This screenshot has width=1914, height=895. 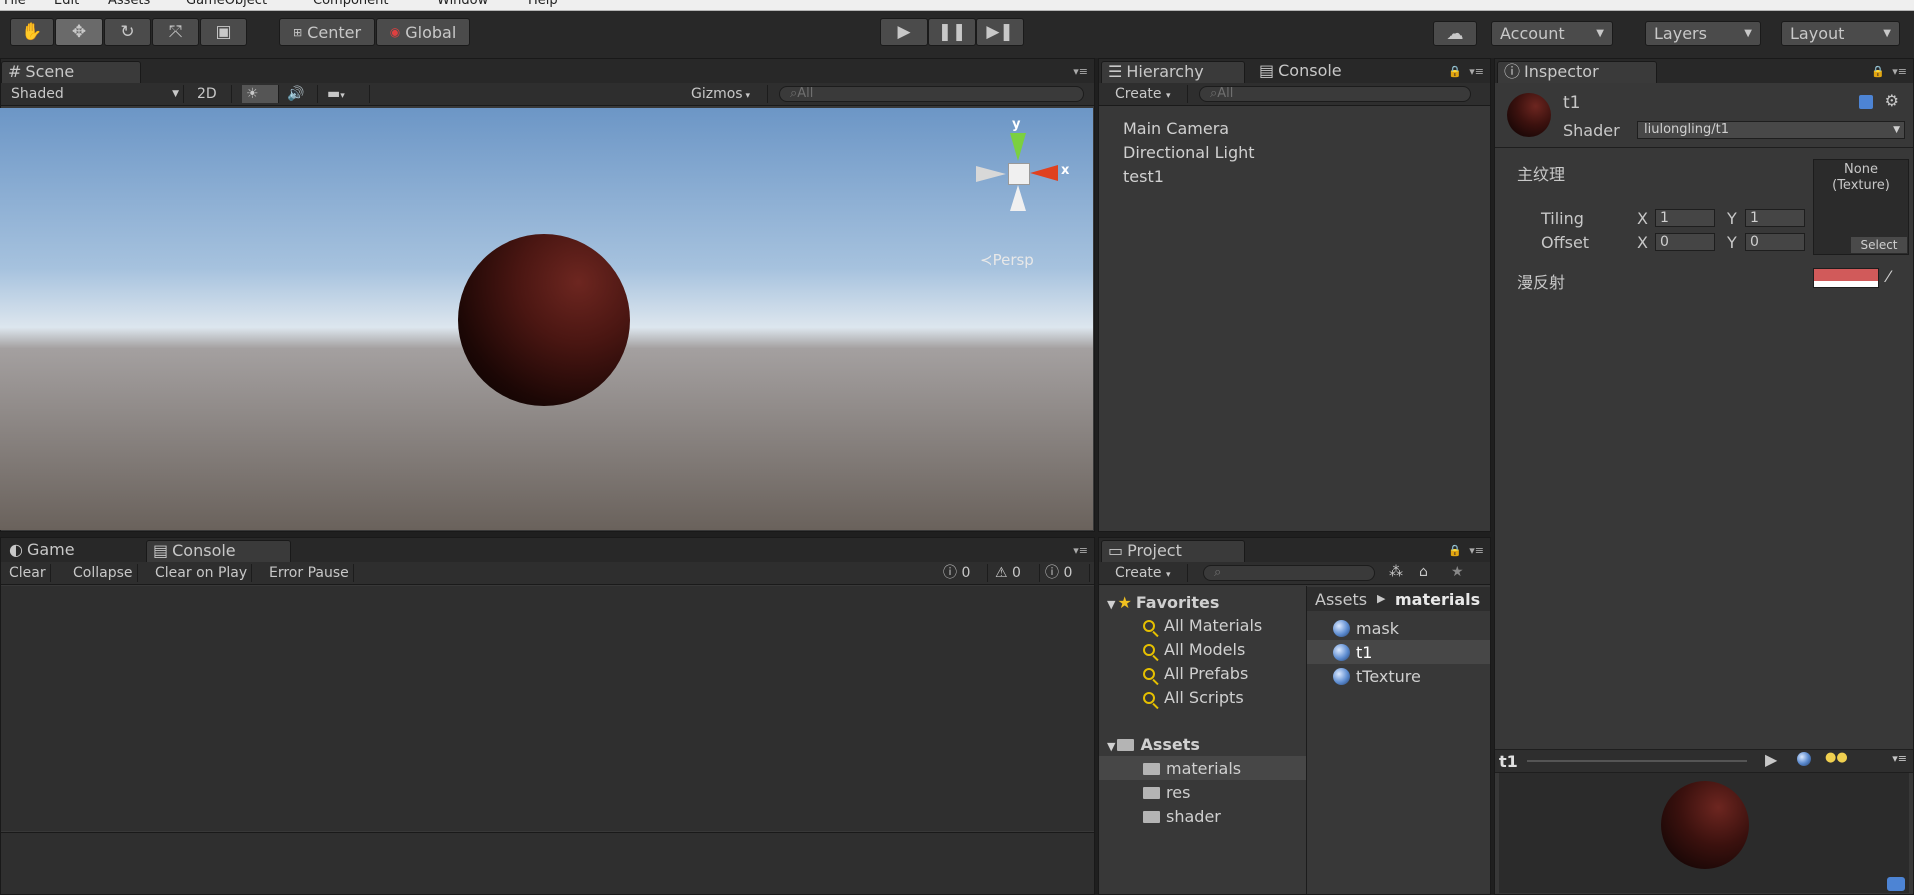 I want to click on favorite-item: All Materials, so click(x=1202, y=625).